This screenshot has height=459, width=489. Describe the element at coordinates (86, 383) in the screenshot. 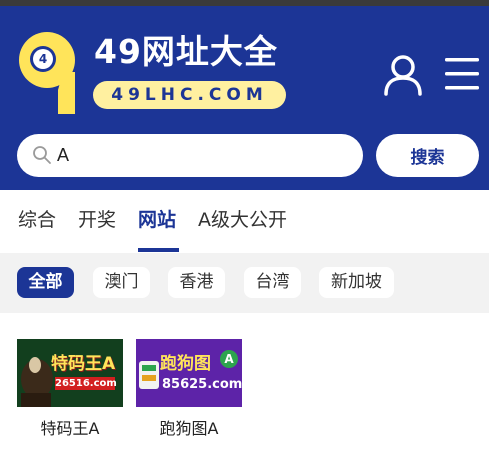

I see `thumb-url: 26516.com` at that location.